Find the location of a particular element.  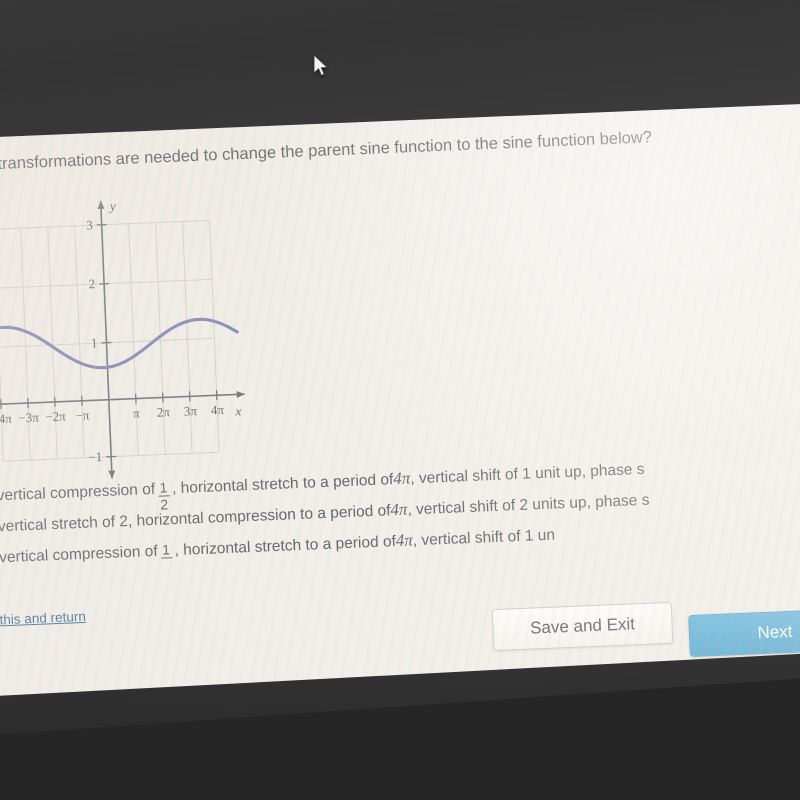

svg-text: −π is located at coordinates (82, 415).